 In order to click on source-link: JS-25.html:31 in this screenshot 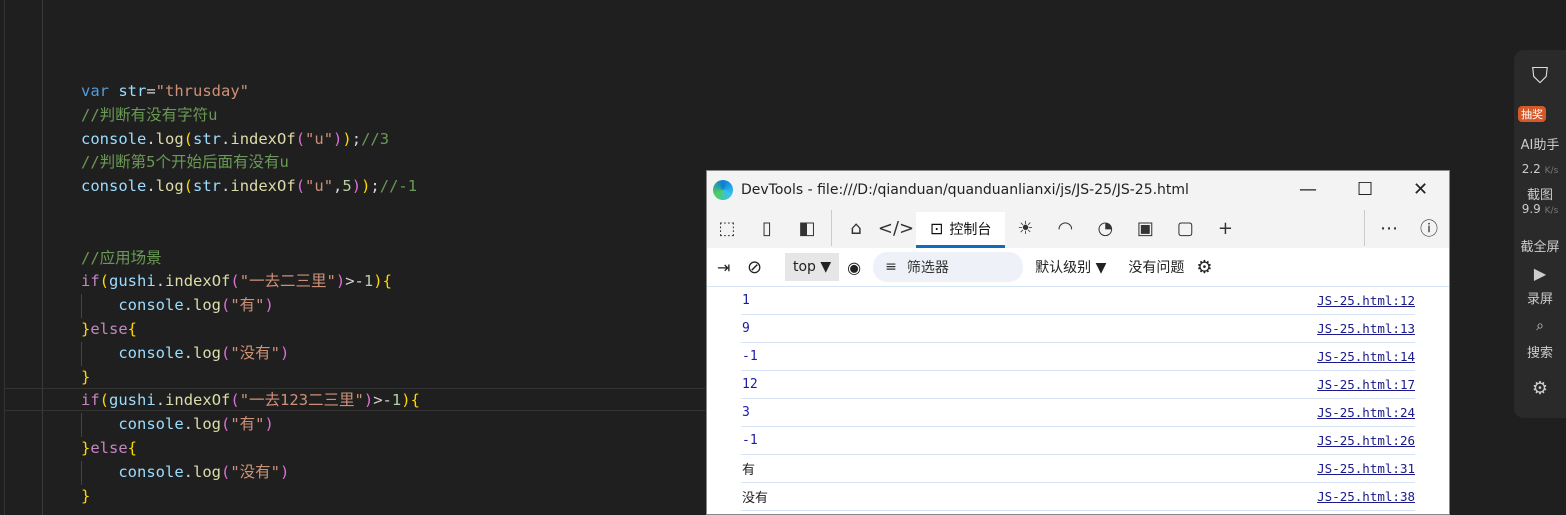, I will do `click(1366, 468)`.